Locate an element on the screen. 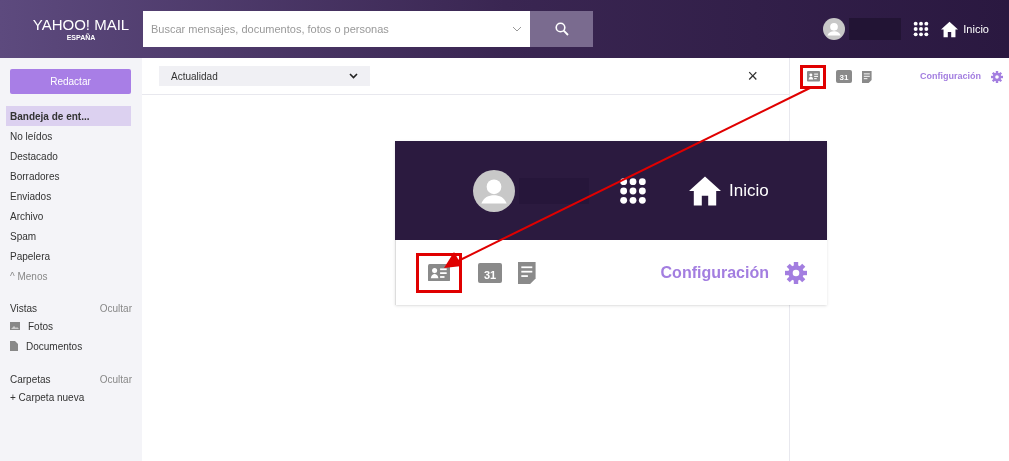  section-title: Carpetas is located at coordinates (30, 380).